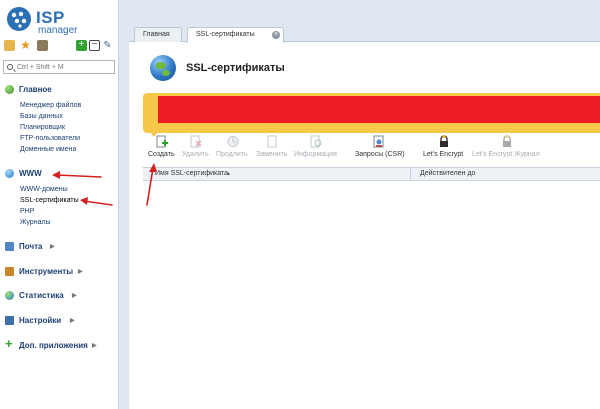 The image size is (600, 409). What do you see at coordinates (410, 174) in the screenshot?
I see `column-divider` at bounding box center [410, 174].